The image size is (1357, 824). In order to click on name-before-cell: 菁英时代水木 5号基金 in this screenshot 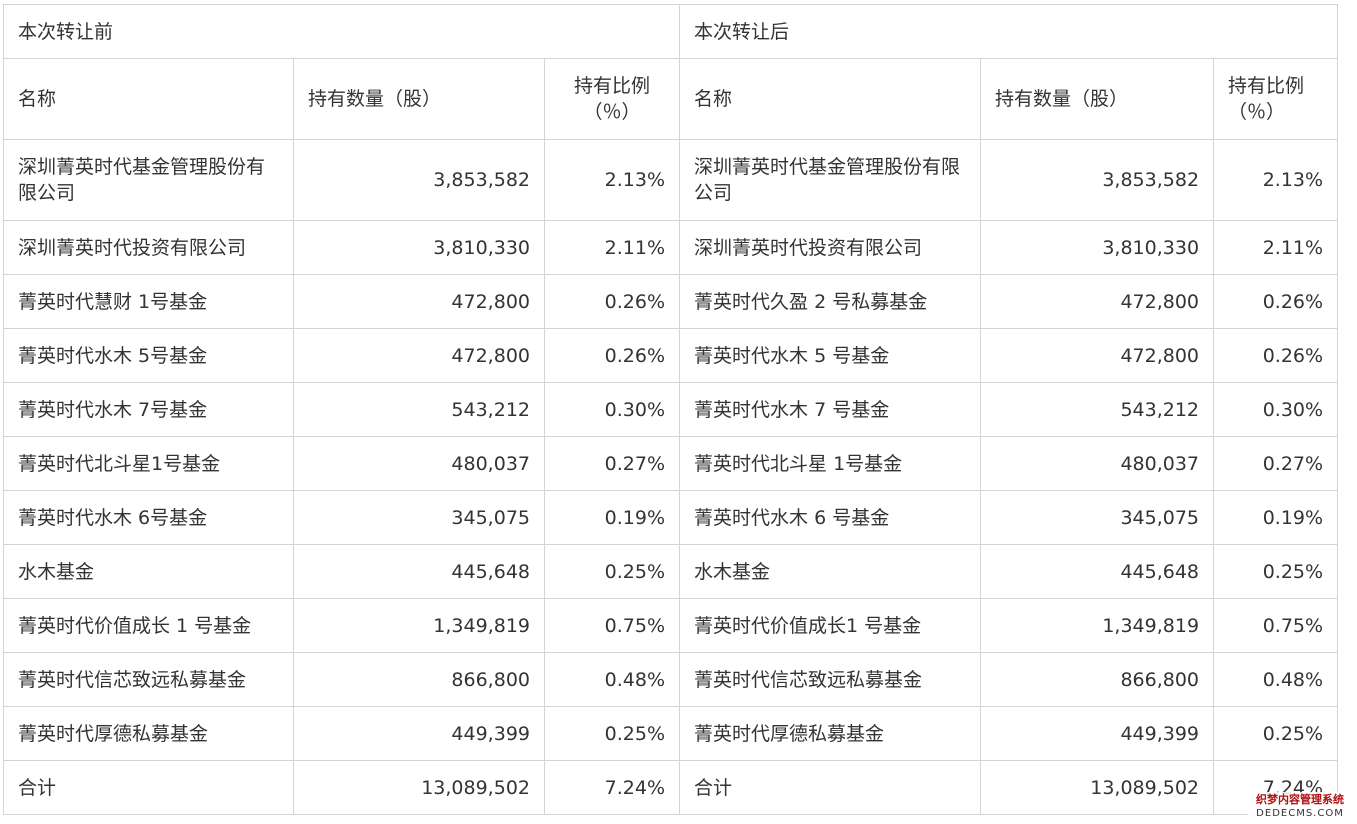, I will do `click(148, 355)`.